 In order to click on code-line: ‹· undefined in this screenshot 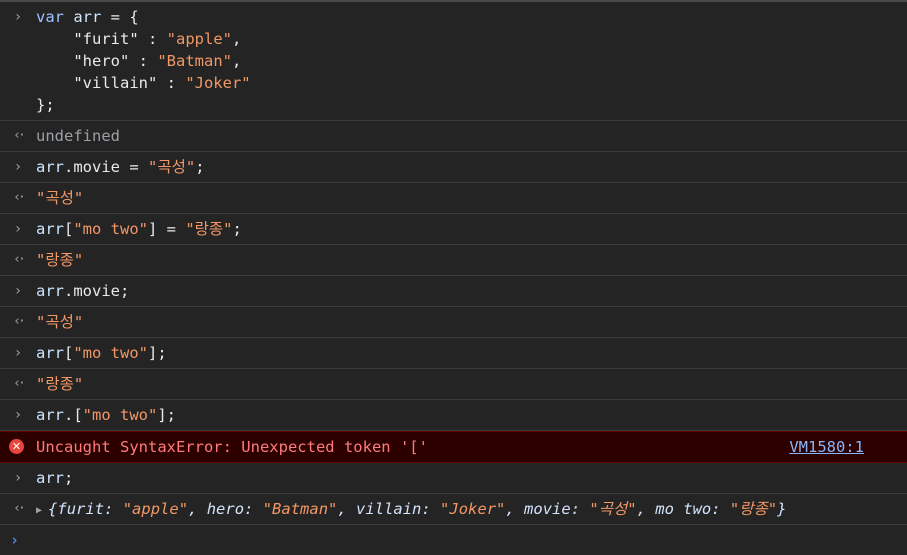, I will do `click(460, 136)`.